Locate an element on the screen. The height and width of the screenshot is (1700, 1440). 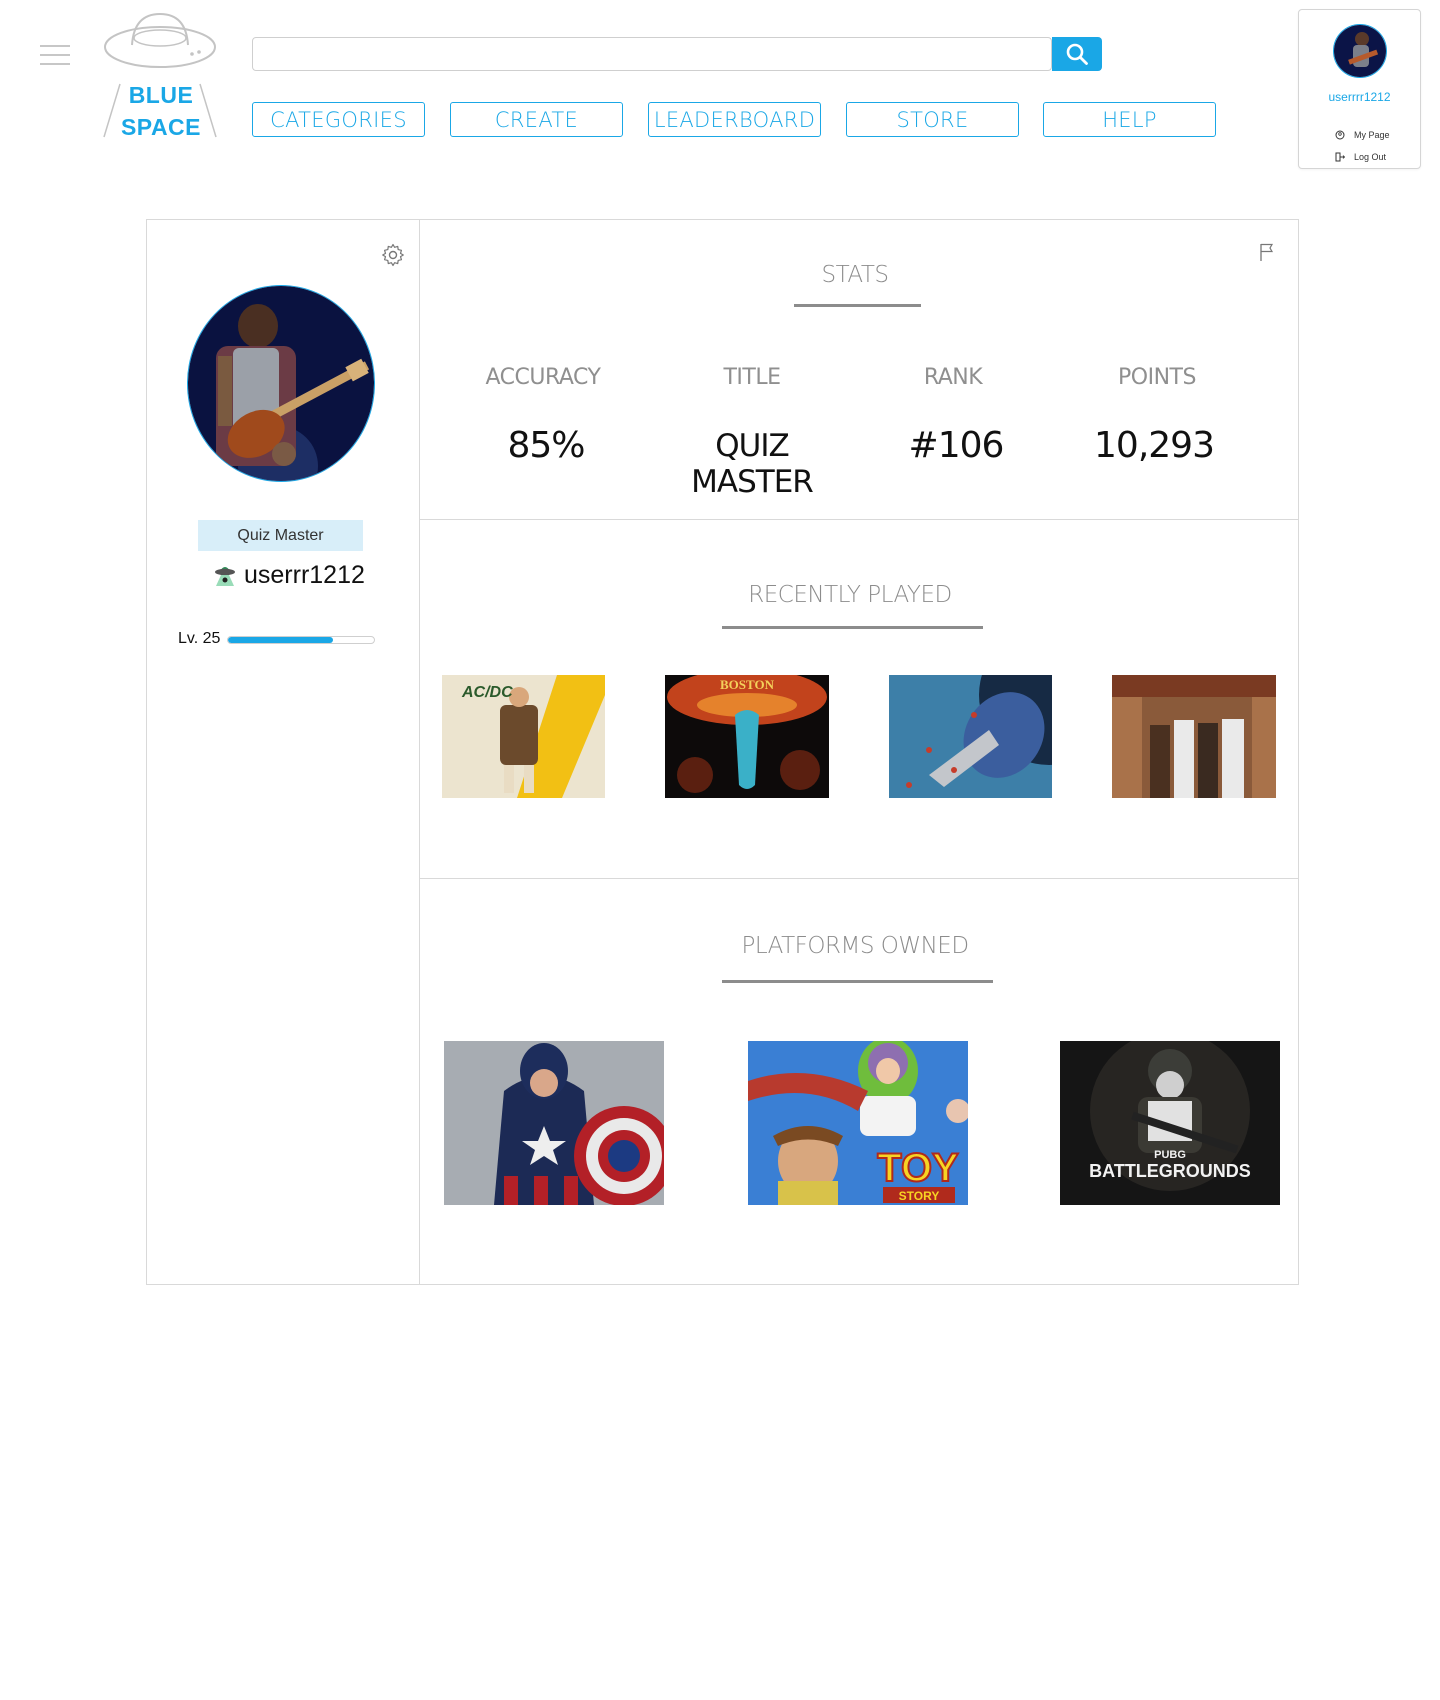
platforms-owned-underline is located at coordinates (857, 981).